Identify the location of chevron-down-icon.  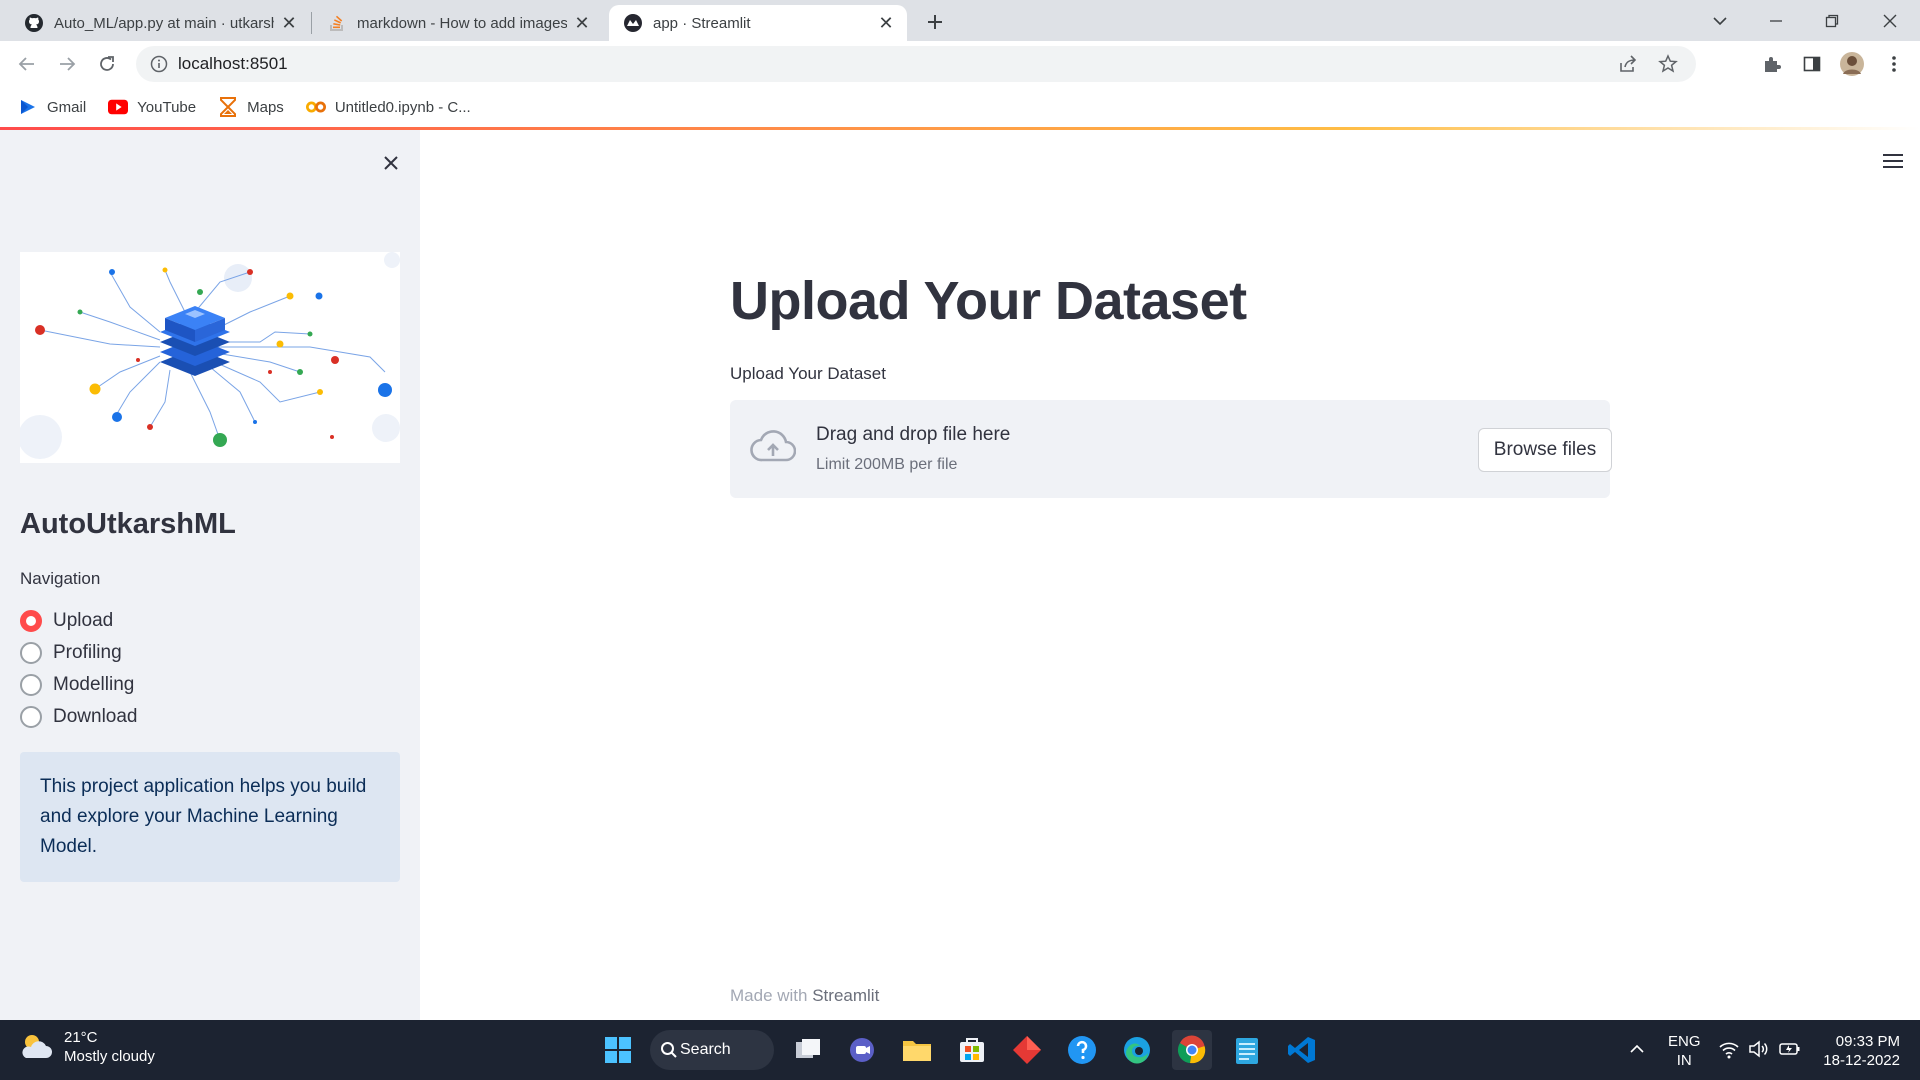
(1720, 20).